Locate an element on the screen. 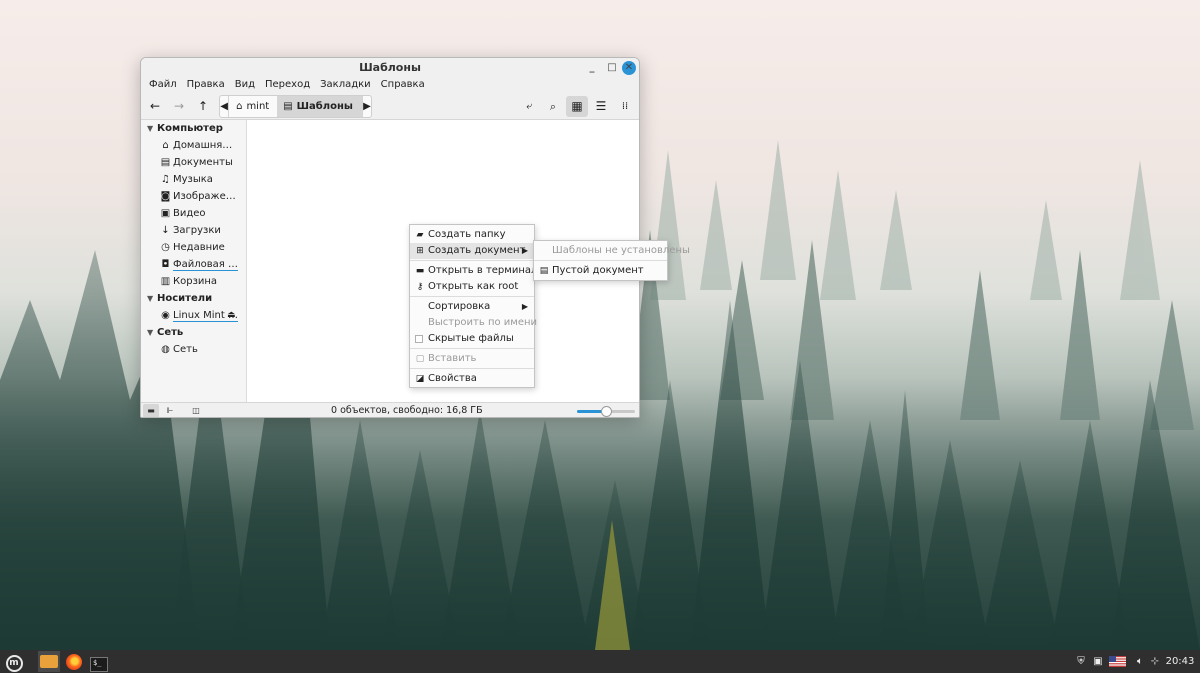 This screenshot has width=1200, height=673. menu-item-label: Создать папку is located at coordinates (467, 234).